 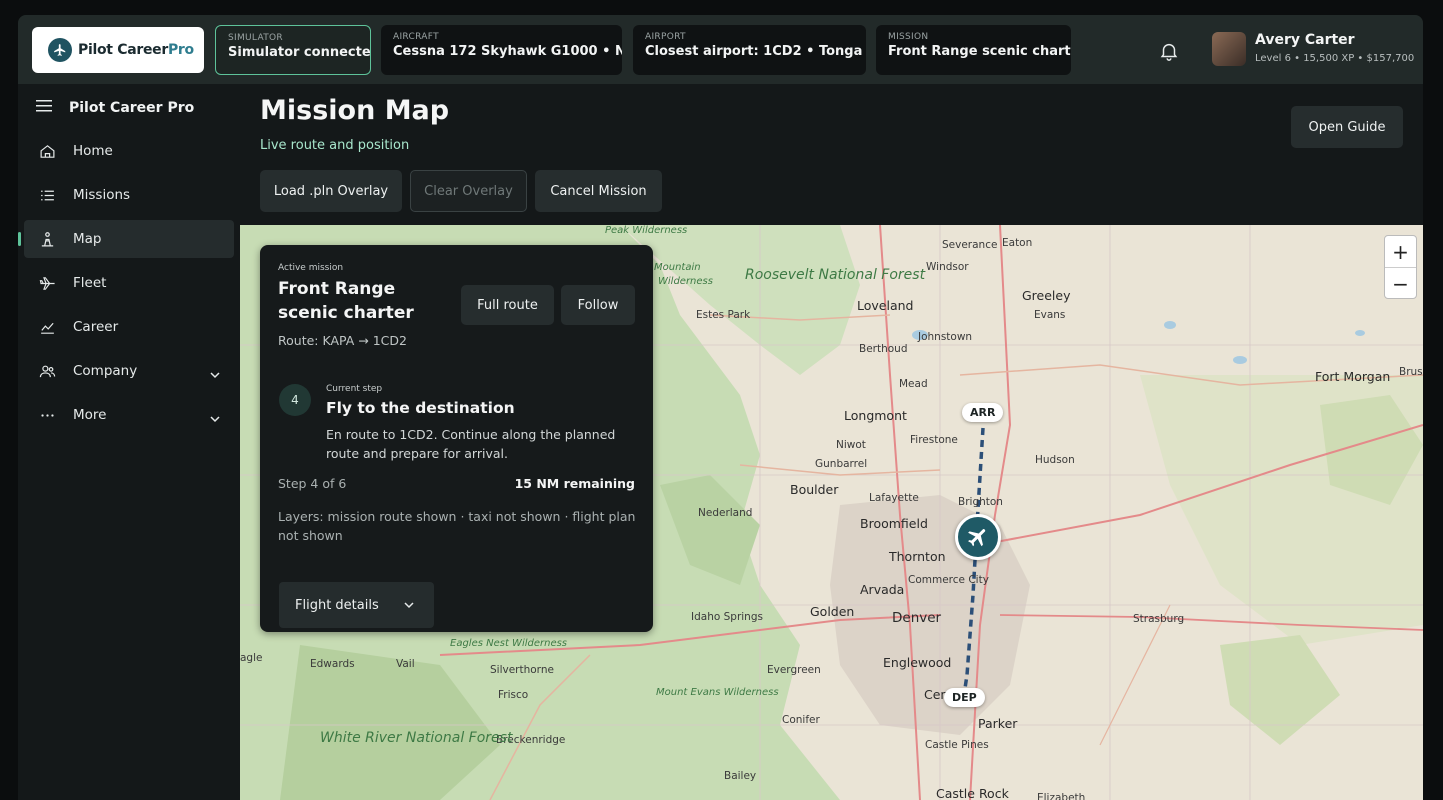 What do you see at coordinates (964, 697) in the screenshot?
I see `departure-pin: DEP` at bounding box center [964, 697].